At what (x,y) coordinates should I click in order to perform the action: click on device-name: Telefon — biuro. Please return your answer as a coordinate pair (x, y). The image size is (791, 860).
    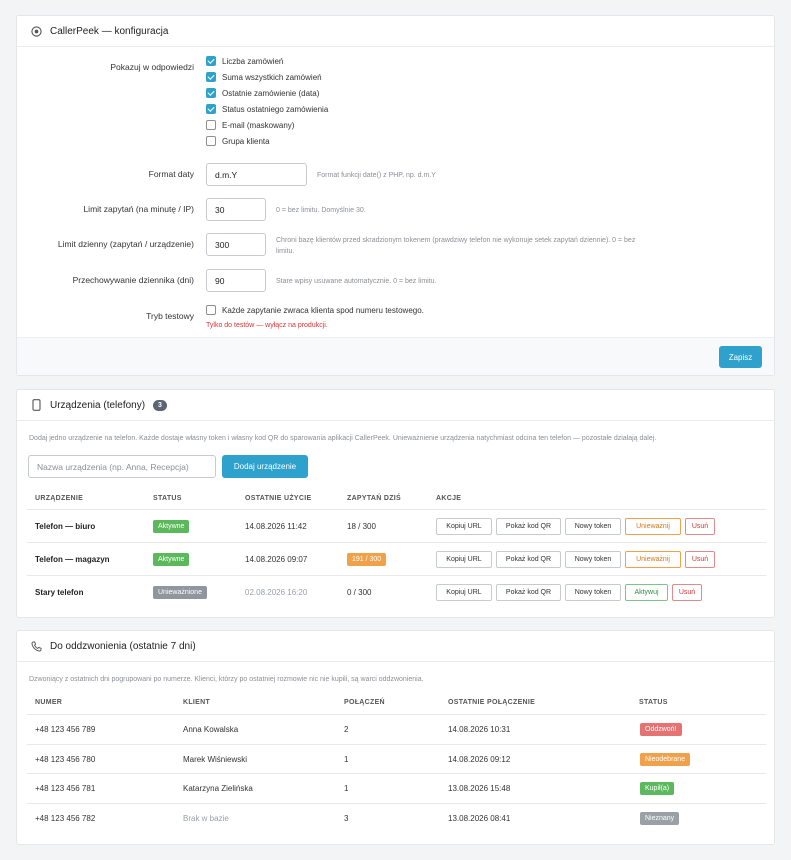
    Looking at the image, I should click on (65, 526).